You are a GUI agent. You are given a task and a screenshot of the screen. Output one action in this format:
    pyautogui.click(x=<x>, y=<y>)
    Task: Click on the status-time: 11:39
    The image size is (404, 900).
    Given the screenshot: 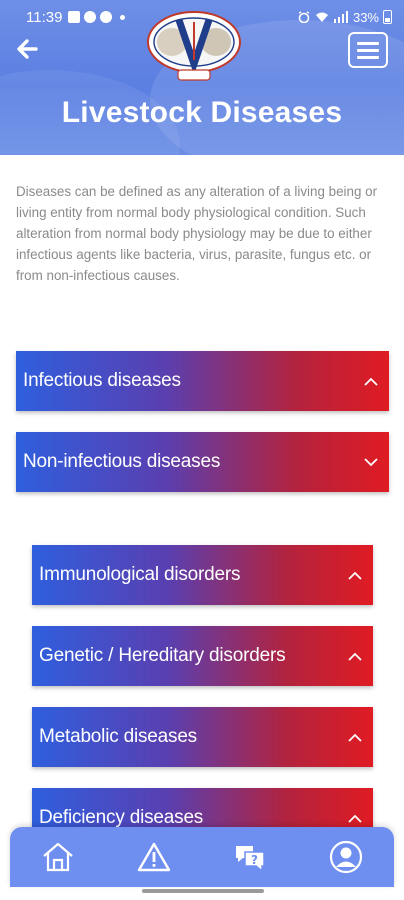 What is the action you would take?
    pyautogui.click(x=44, y=17)
    